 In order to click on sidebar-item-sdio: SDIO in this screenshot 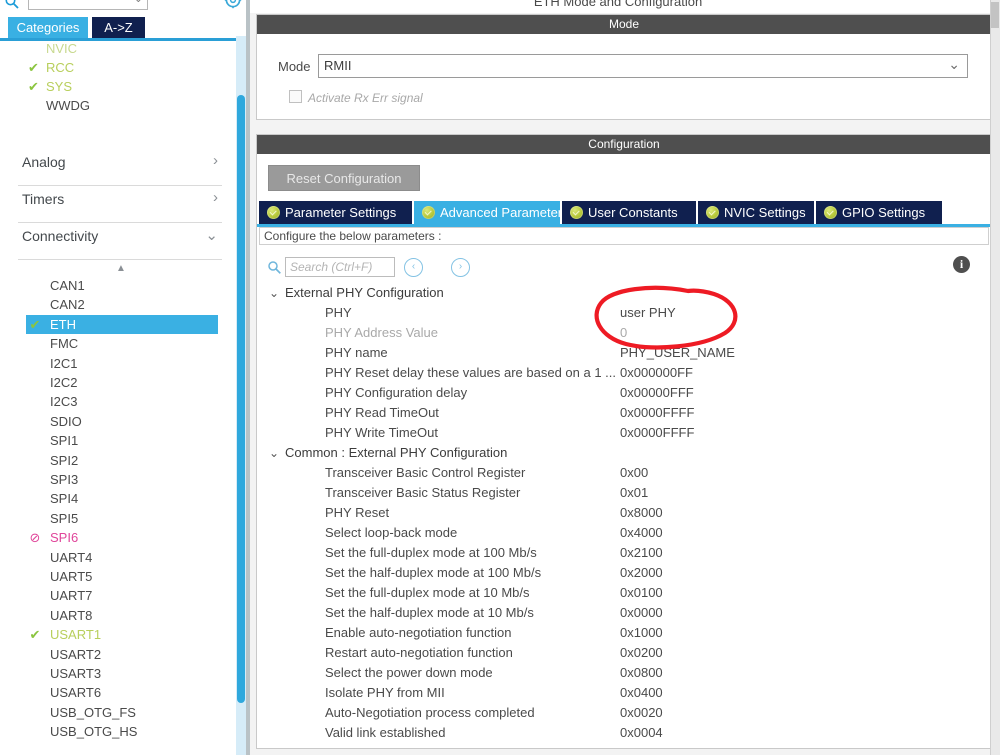, I will do `click(122, 421)`.